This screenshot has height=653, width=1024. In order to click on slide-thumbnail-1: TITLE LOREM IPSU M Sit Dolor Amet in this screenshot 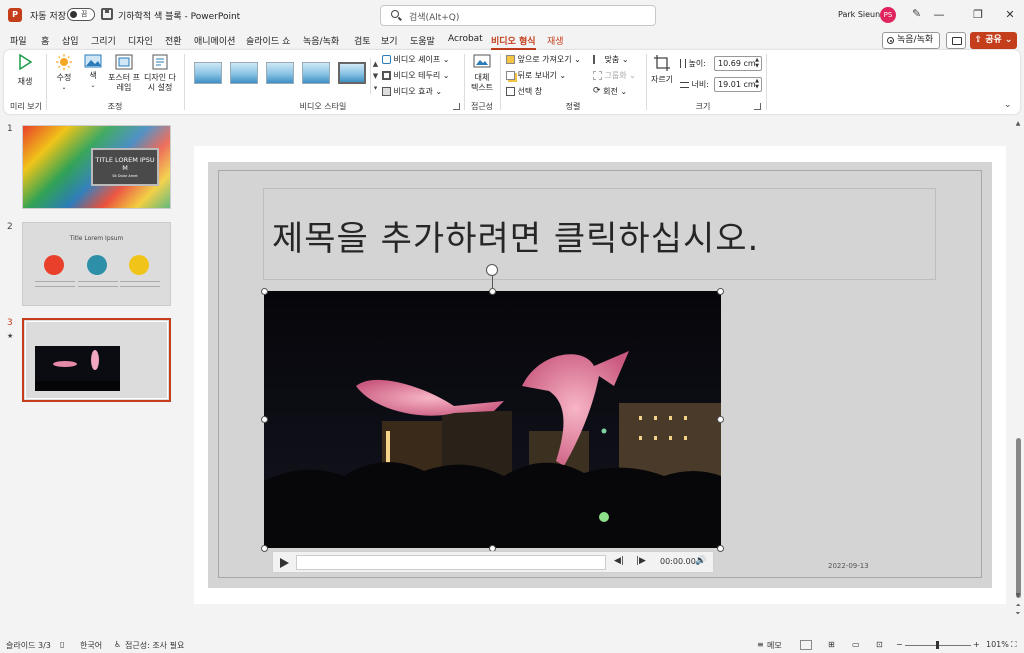, I will do `click(96, 167)`.